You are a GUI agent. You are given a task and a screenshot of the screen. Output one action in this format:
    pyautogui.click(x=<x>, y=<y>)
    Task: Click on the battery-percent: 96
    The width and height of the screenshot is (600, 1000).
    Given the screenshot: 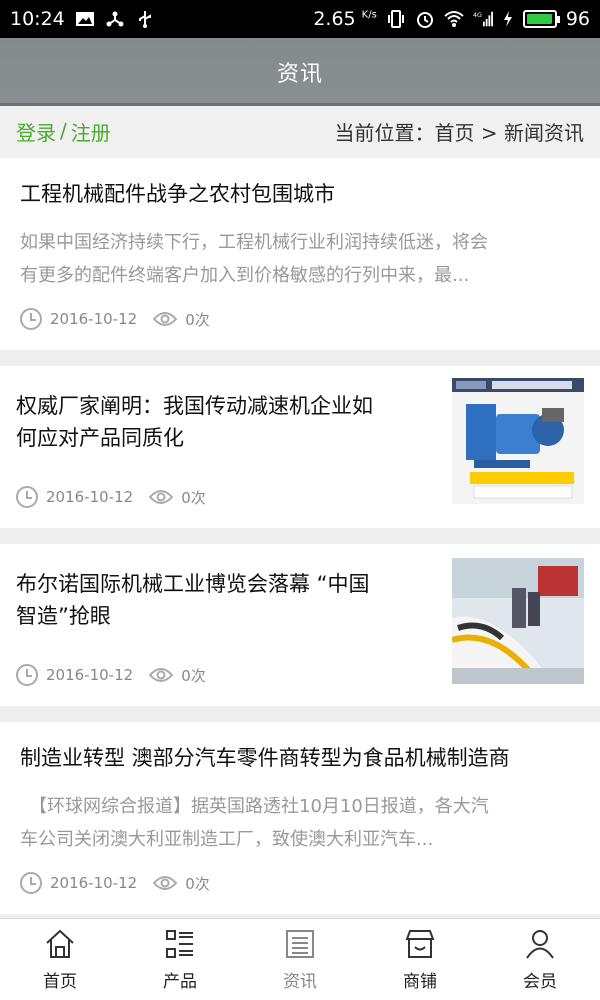 What is the action you would take?
    pyautogui.click(x=577, y=19)
    